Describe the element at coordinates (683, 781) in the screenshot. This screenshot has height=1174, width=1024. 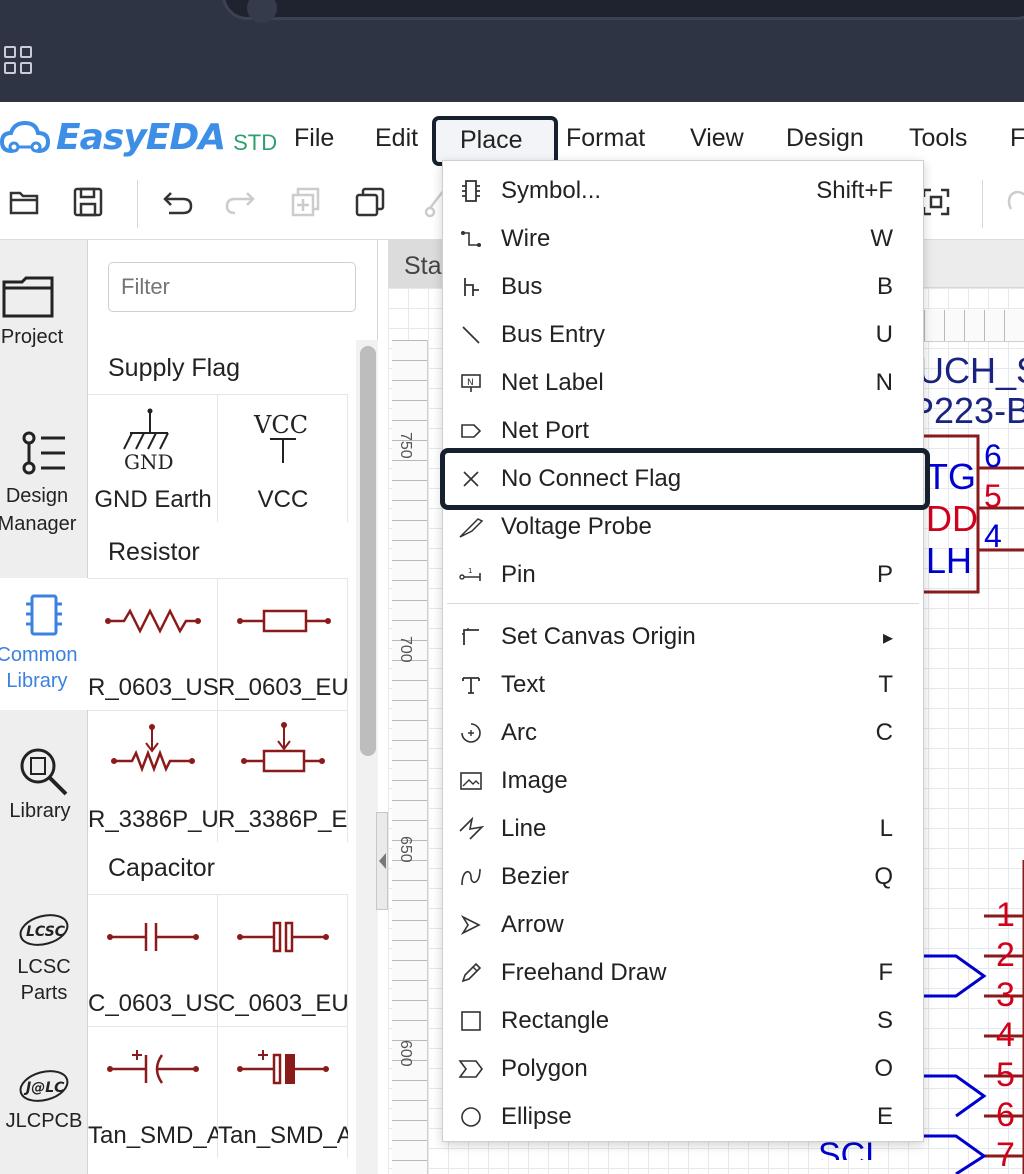
I see `menu-item-image: Image` at that location.